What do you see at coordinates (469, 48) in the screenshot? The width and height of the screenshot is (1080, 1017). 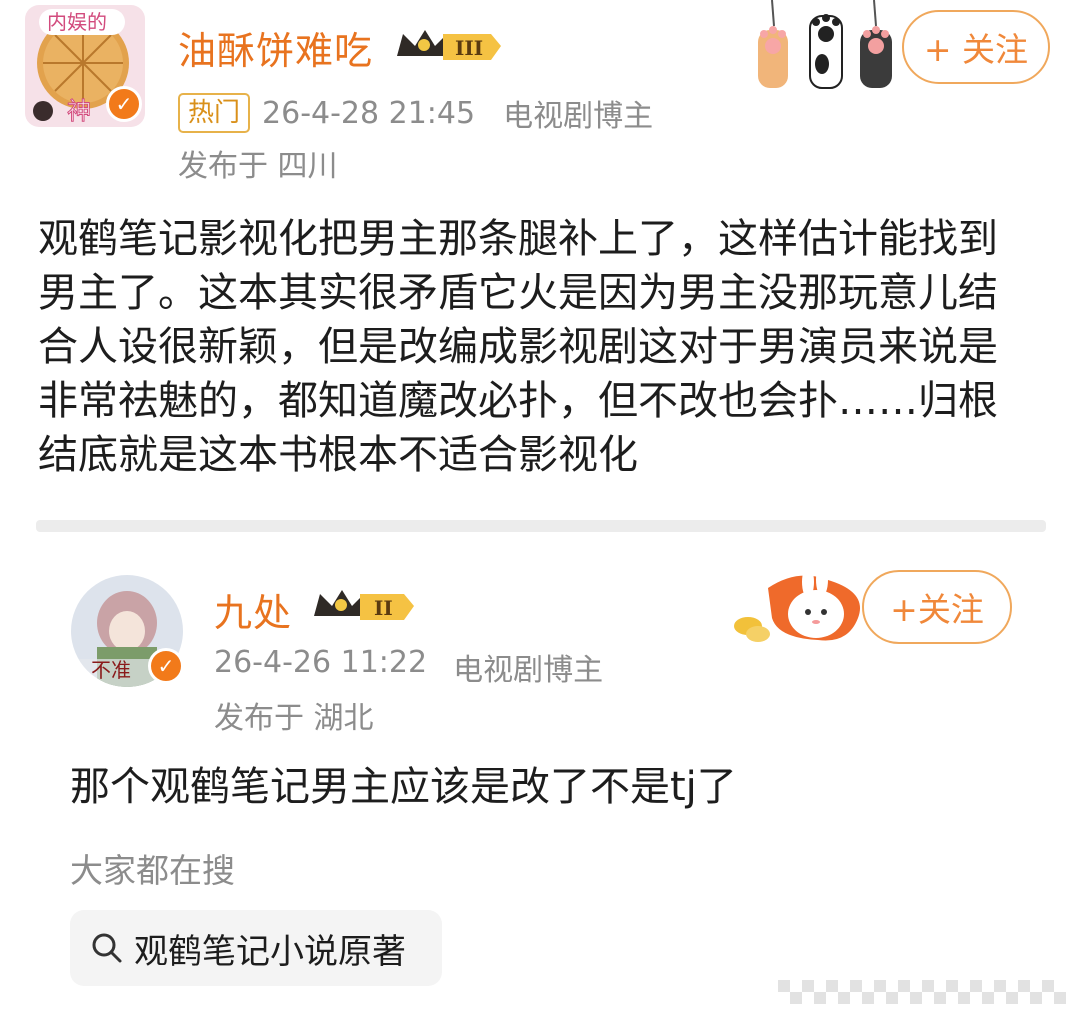 I see `level-text: III` at bounding box center [469, 48].